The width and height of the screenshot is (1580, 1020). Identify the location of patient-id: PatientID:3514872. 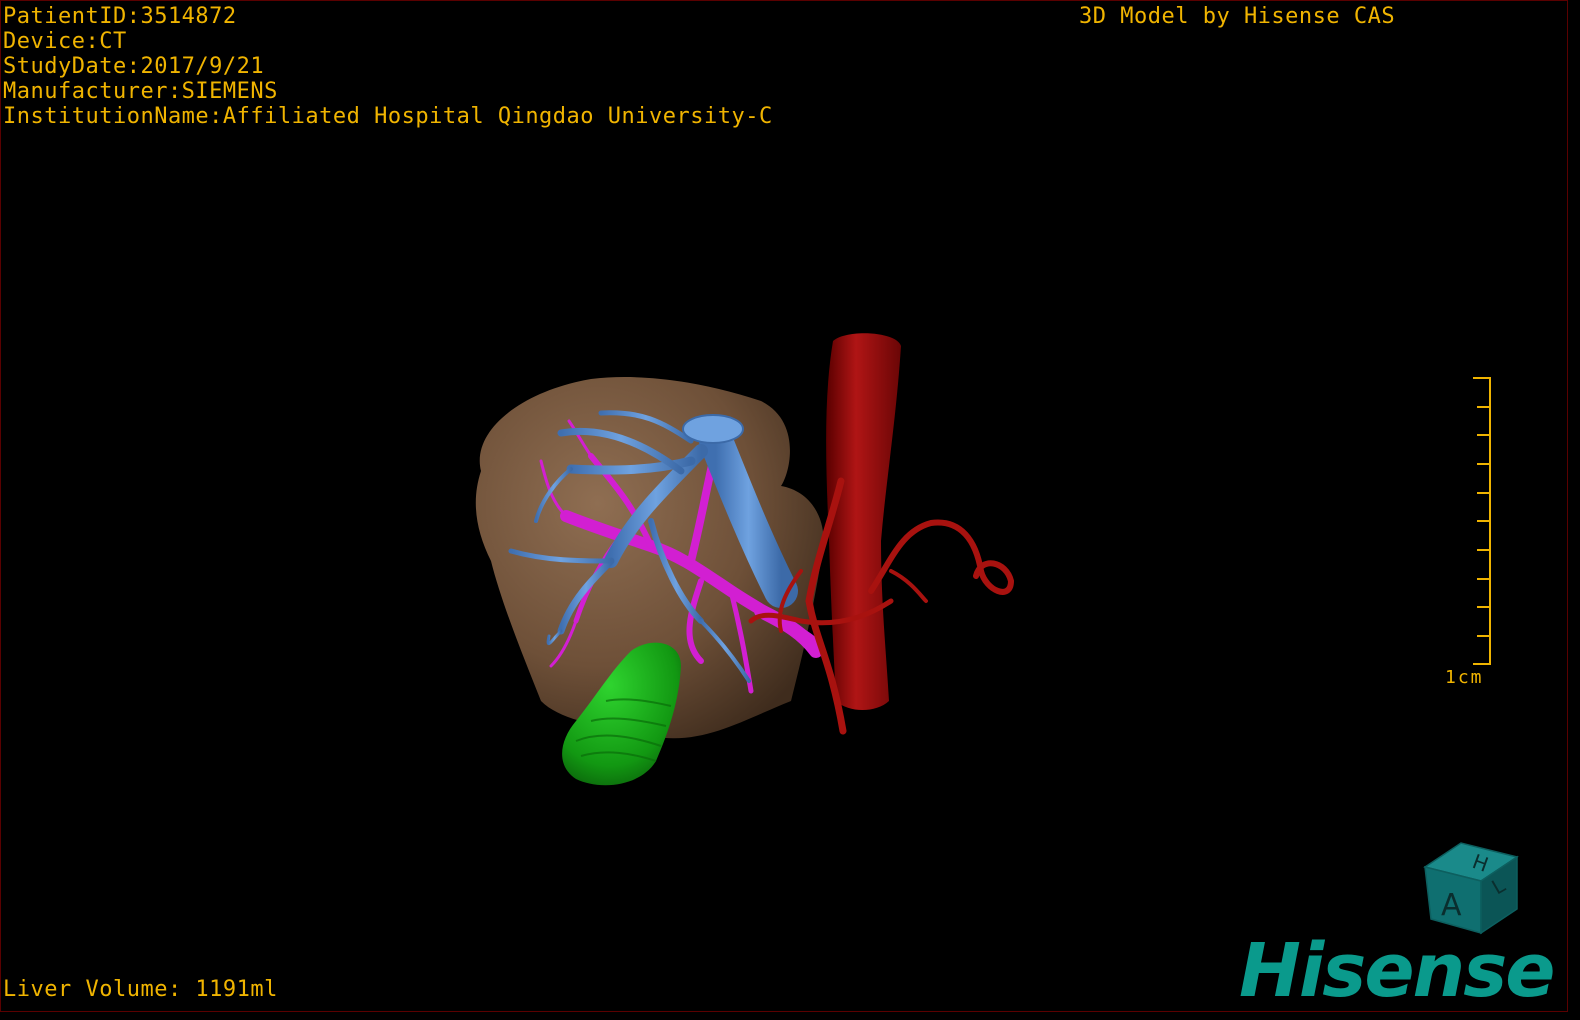
(120, 16).